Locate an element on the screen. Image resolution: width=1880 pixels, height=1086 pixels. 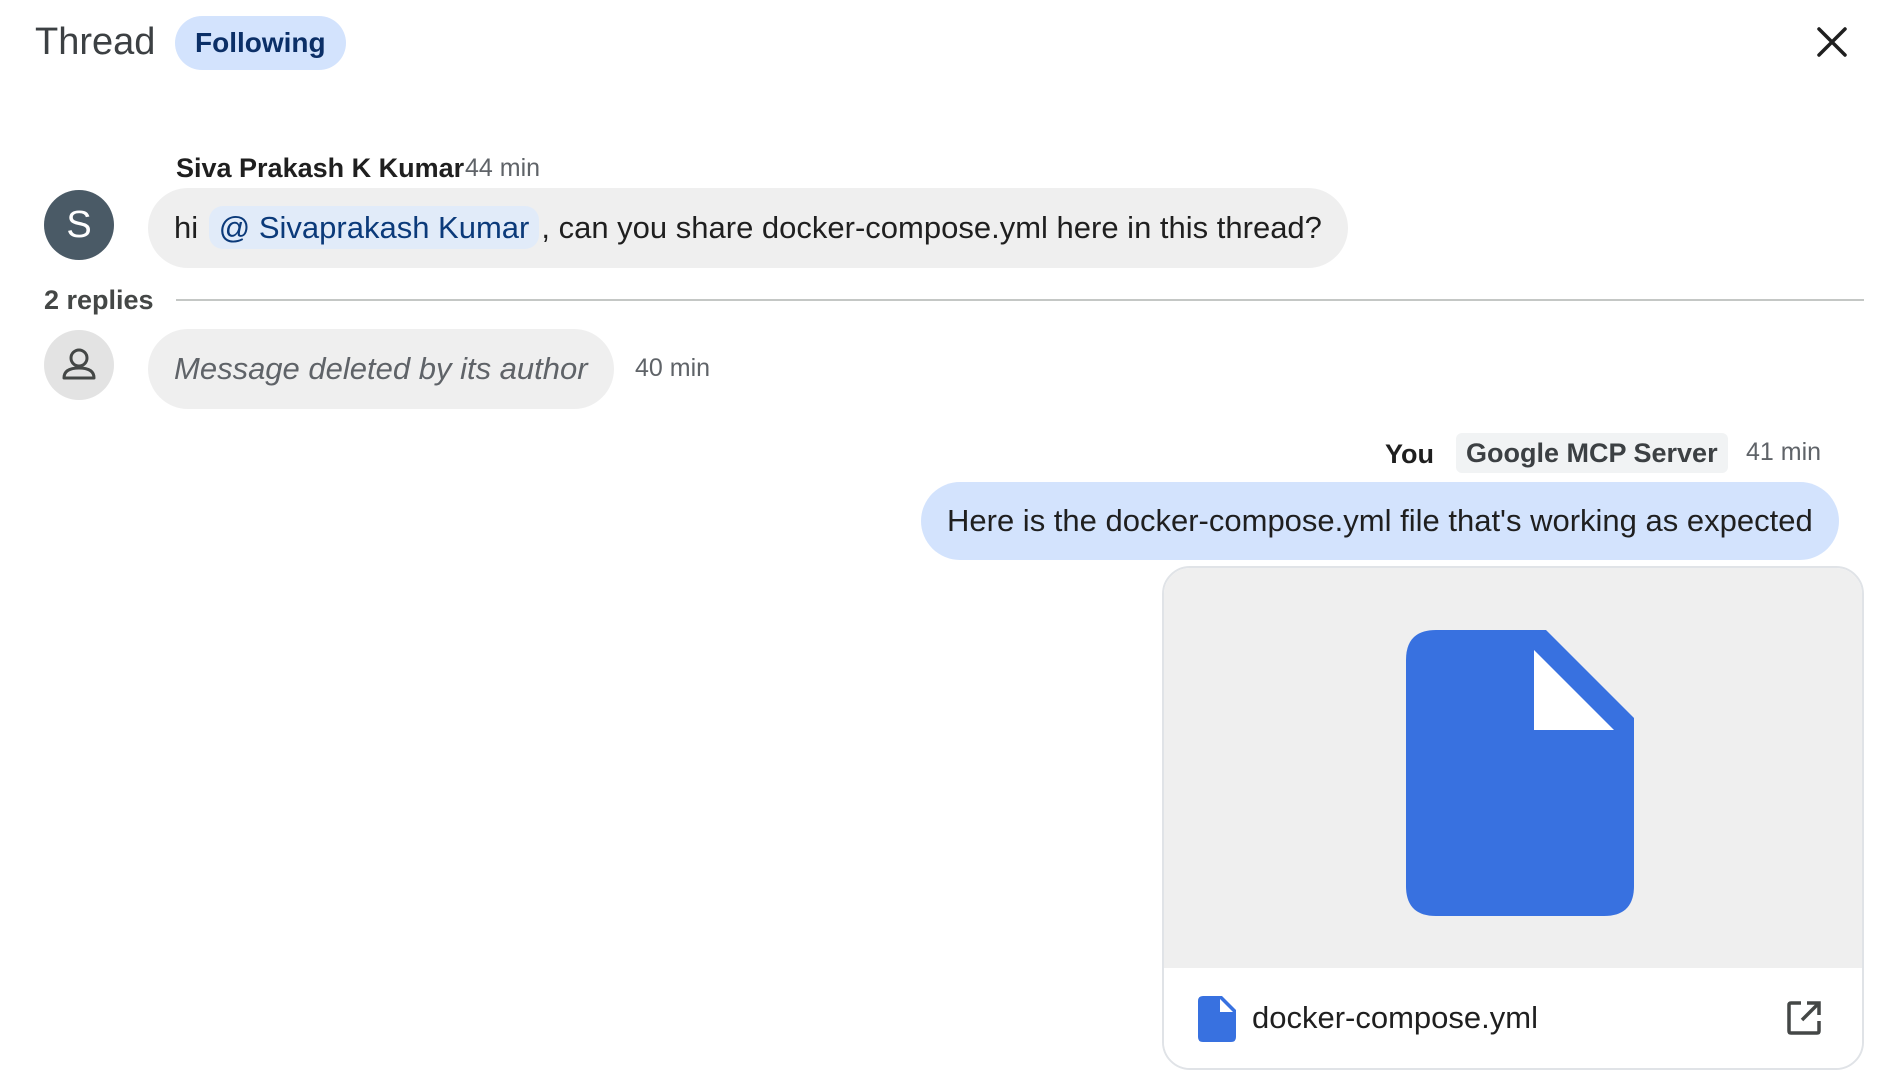
message-time: 41 min is located at coordinates (1784, 452).